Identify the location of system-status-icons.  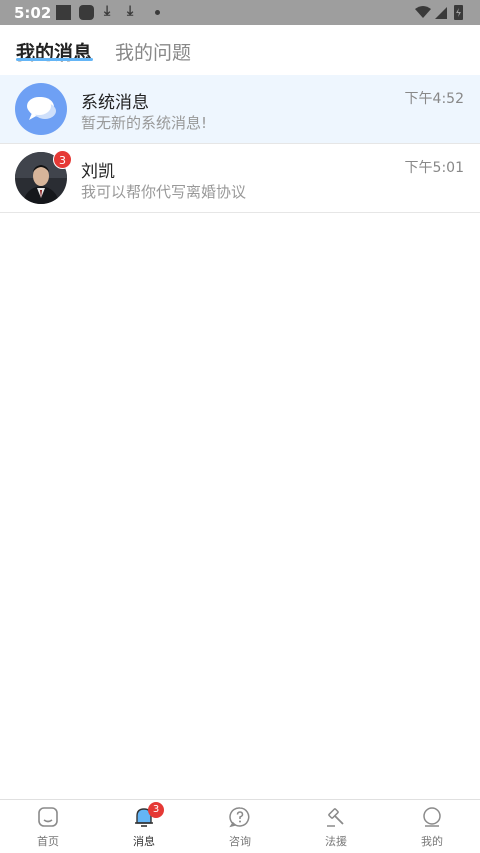
(439, 12).